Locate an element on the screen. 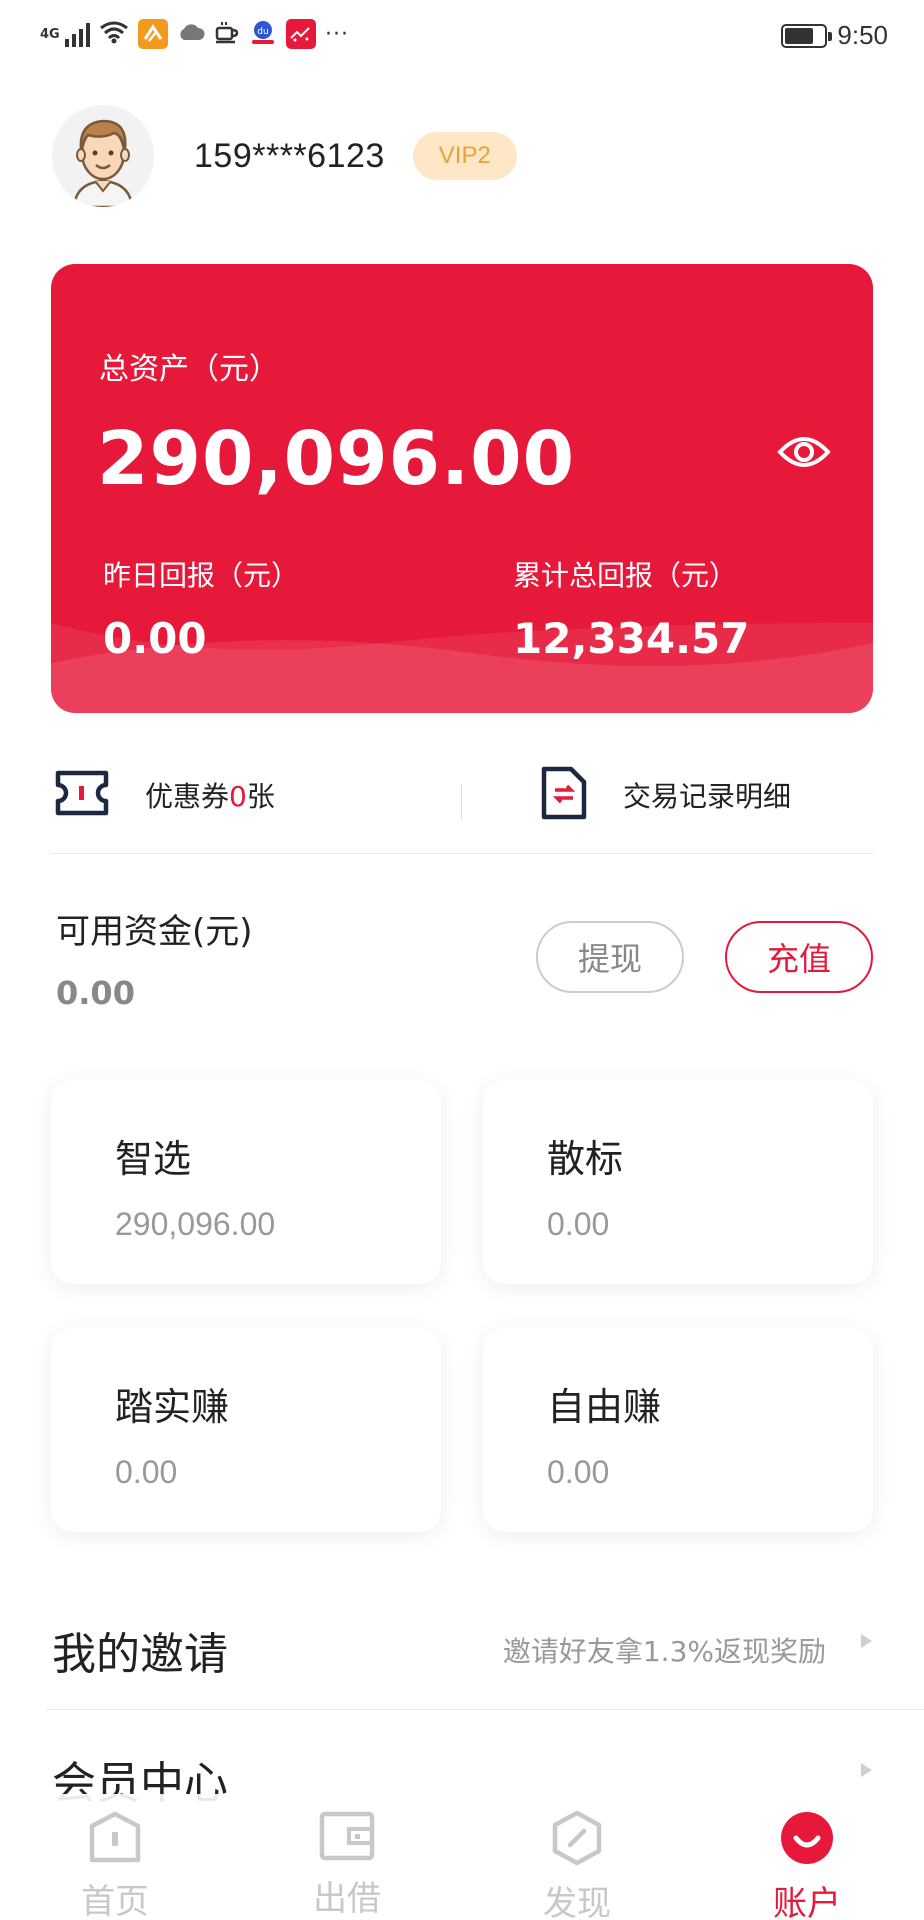 This screenshot has width=924, height=1920. available-funds-value: 0.00 is located at coordinates (95, 993).